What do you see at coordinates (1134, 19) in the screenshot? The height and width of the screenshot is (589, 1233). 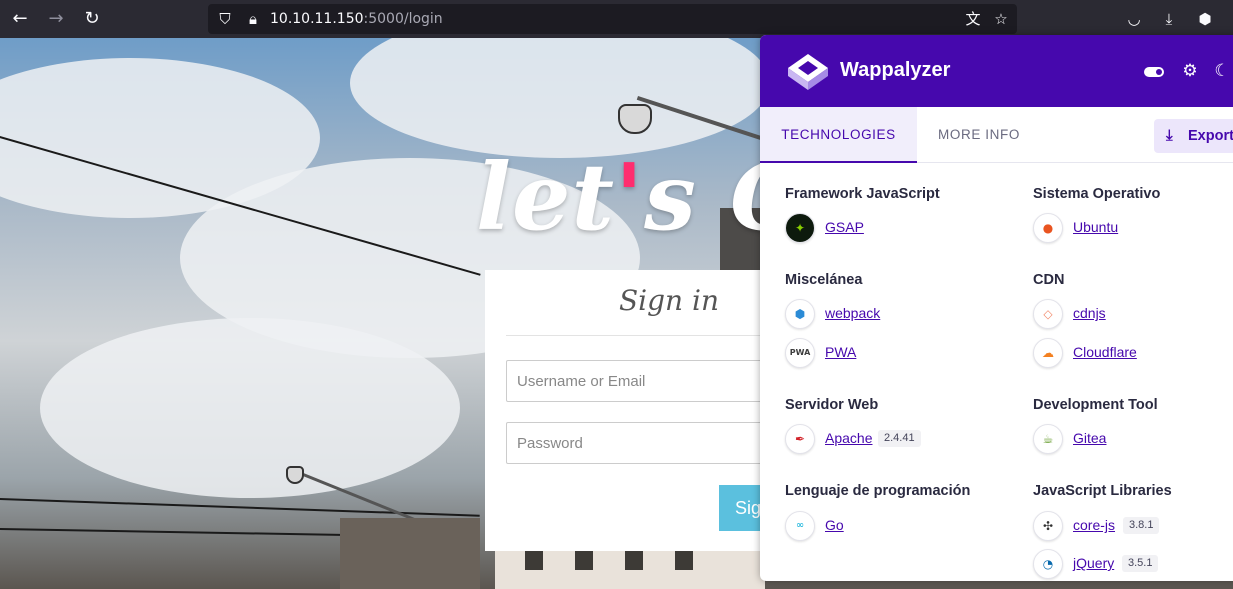 I see `pocket-icon: ◡` at bounding box center [1134, 19].